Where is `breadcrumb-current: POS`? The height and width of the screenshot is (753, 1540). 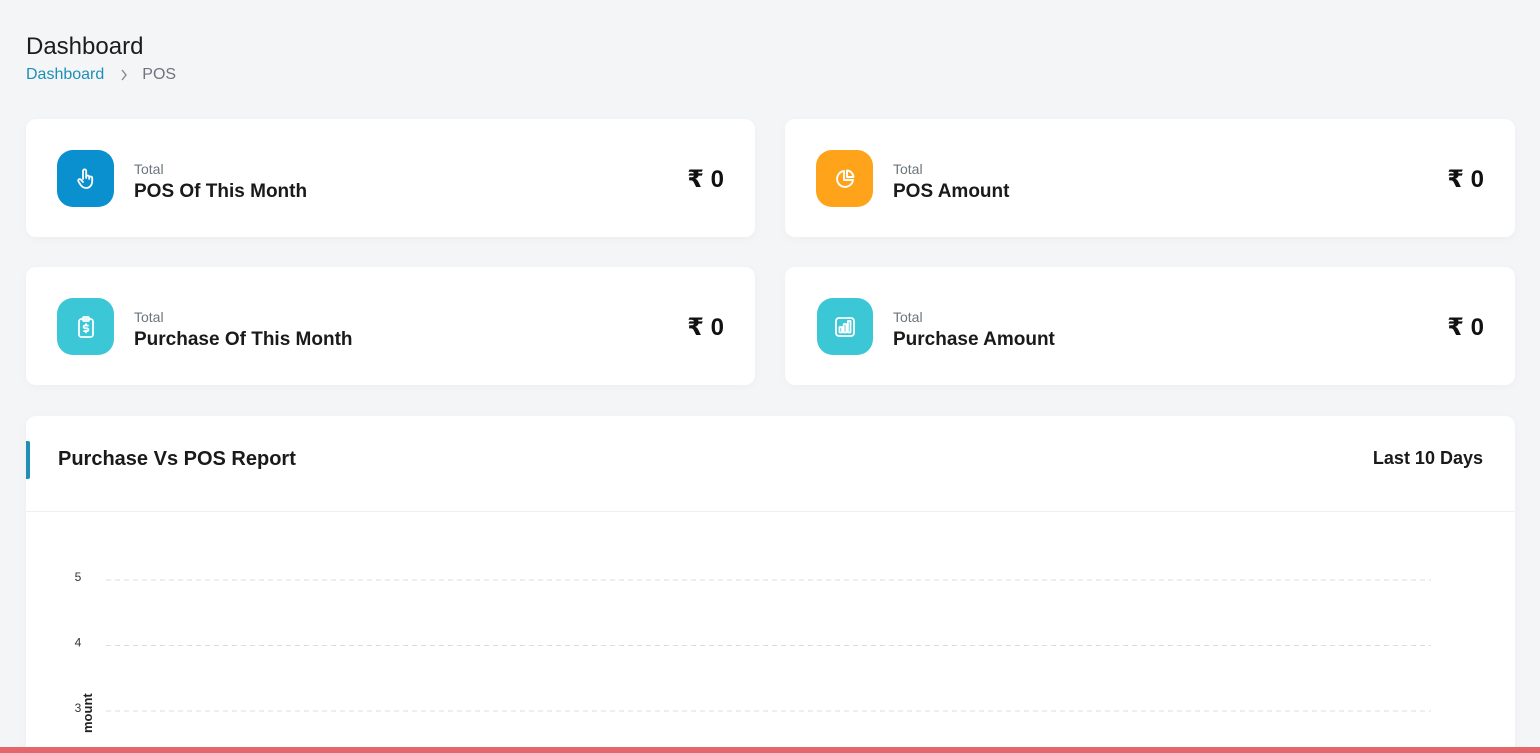 breadcrumb-current: POS is located at coordinates (159, 74).